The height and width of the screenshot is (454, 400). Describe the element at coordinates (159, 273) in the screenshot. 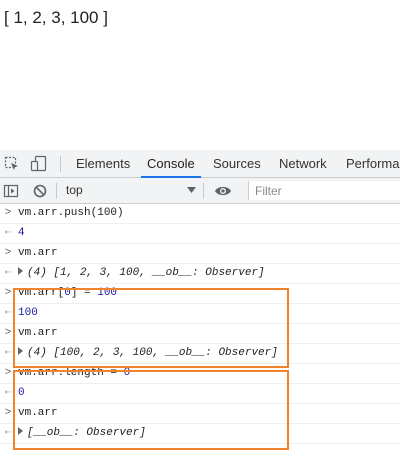

I see `array-preview: [1, 2, 3, 100, __ob__: Observer]` at that location.